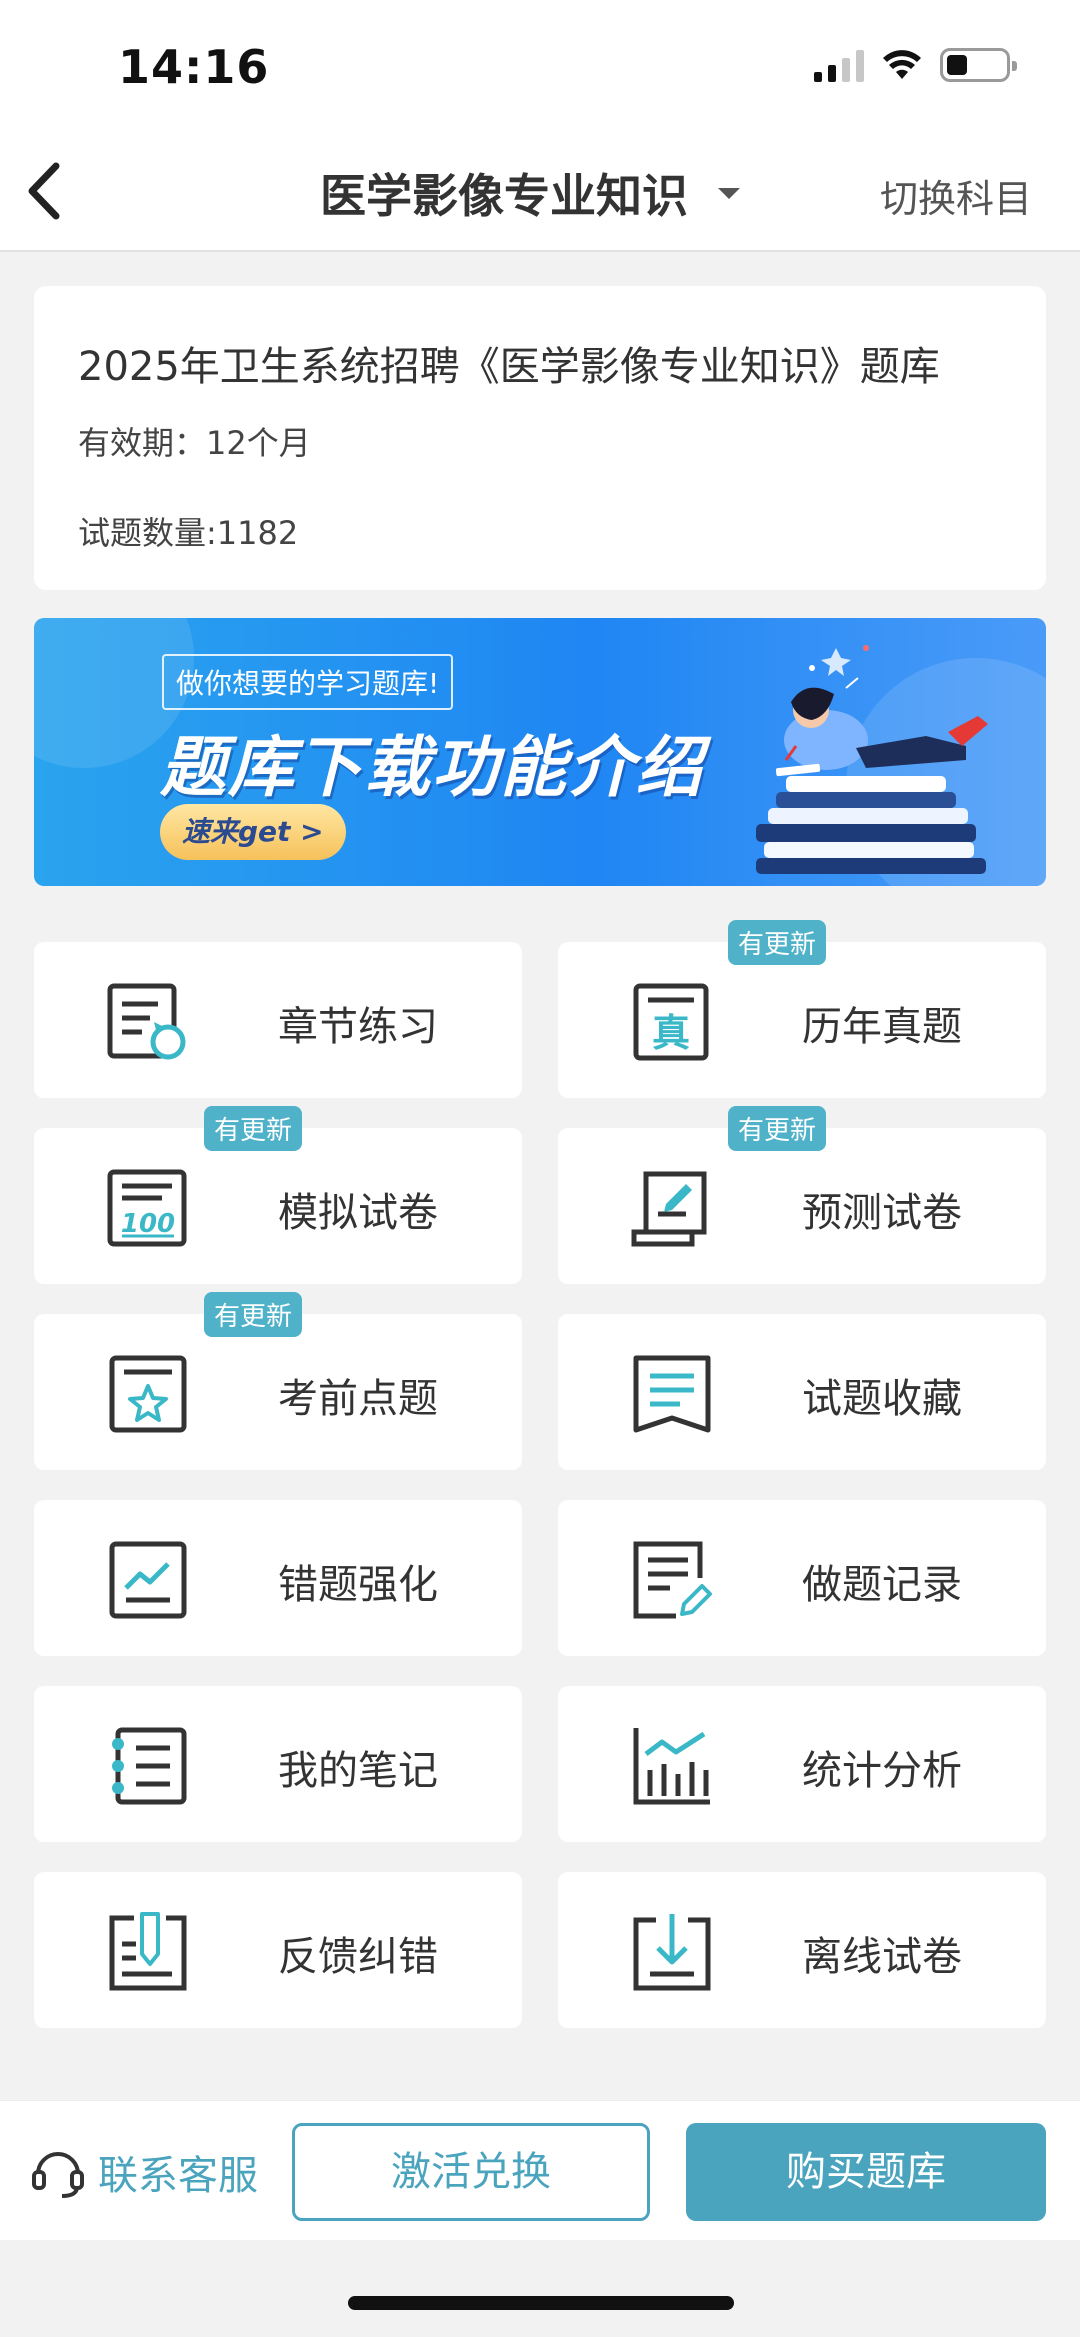  I want to click on feature-prediction-exams: 预测试卷 有更新, so click(802, 1195).